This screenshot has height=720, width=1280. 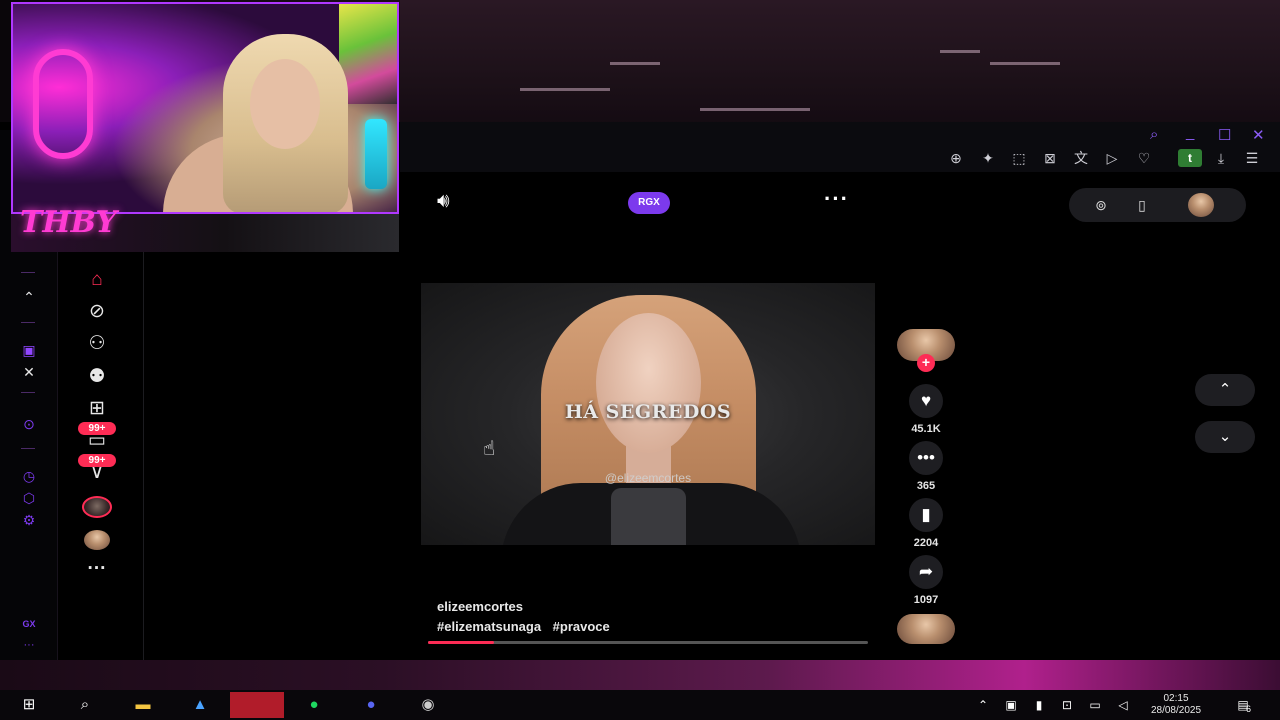 I want to click on hashtag-link: #elizematsunaga, so click(x=489, y=626).